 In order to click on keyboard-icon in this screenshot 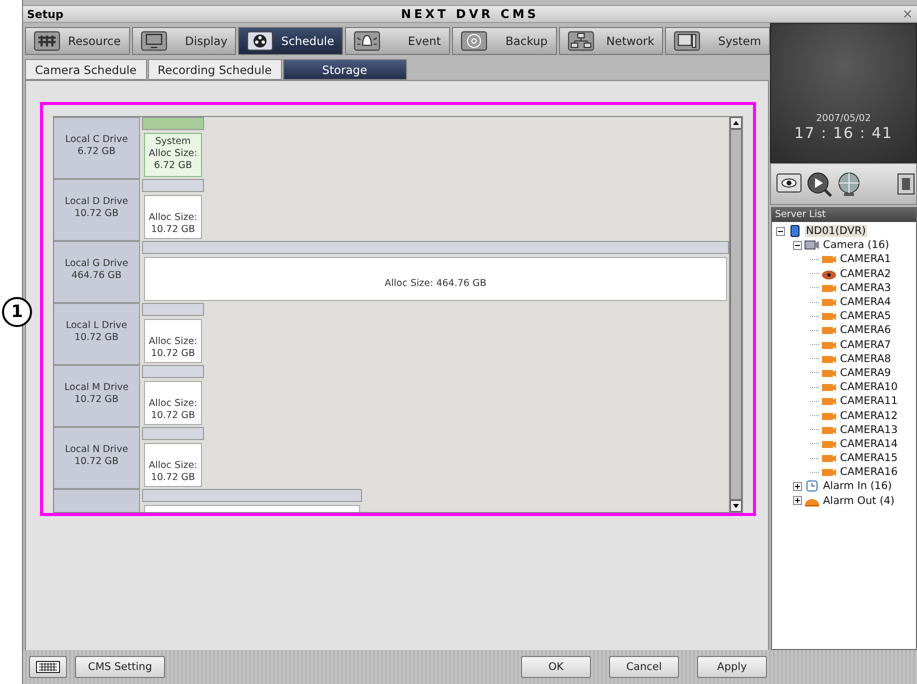, I will do `click(48, 667)`.